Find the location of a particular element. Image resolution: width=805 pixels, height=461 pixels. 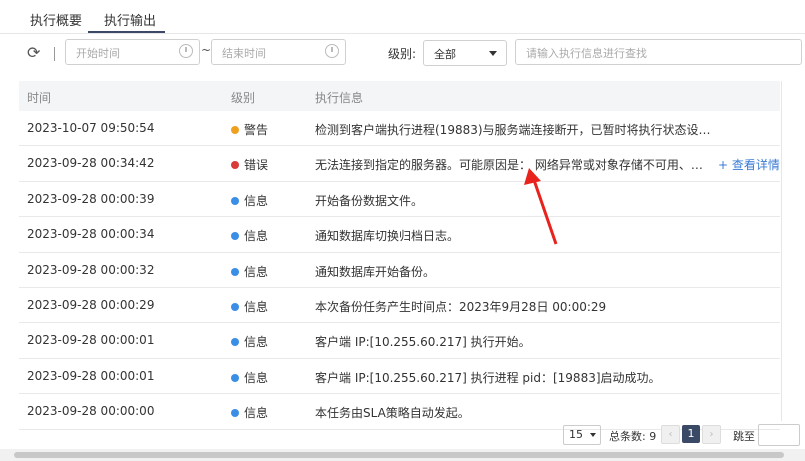

annotation-arrow is located at coordinates (541, 206).